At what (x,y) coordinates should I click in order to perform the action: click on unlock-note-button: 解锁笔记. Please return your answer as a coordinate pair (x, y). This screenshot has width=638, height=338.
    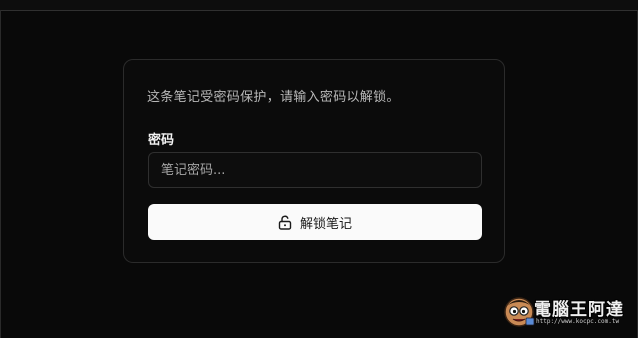
    Looking at the image, I should click on (315, 222).